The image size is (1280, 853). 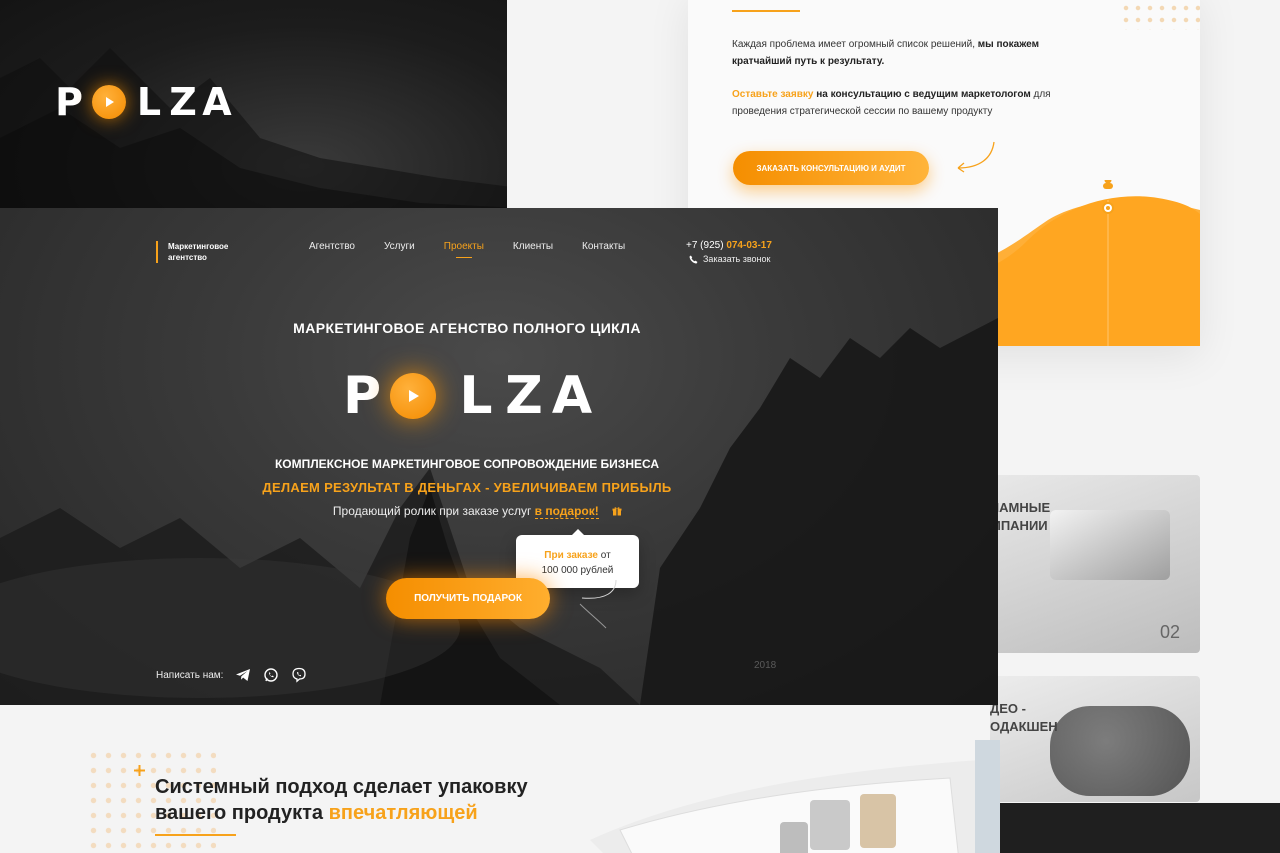 What do you see at coordinates (464, 249) in the screenshot?
I see `nav-item-projects: Проекты` at bounding box center [464, 249].